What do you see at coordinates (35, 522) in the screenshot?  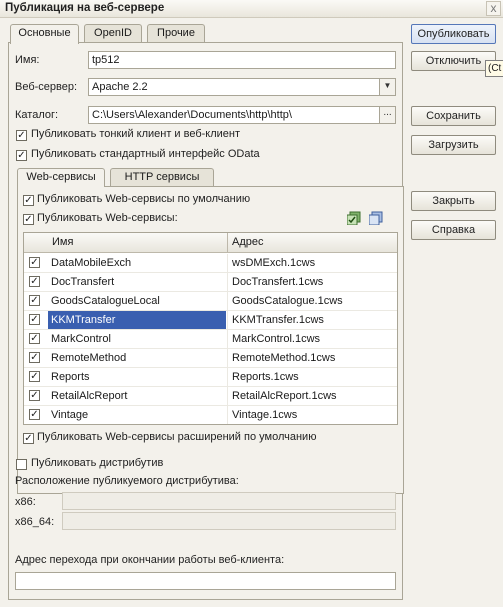 I see `x86-64-label: x86_64:` at bounding box center [35, 522].